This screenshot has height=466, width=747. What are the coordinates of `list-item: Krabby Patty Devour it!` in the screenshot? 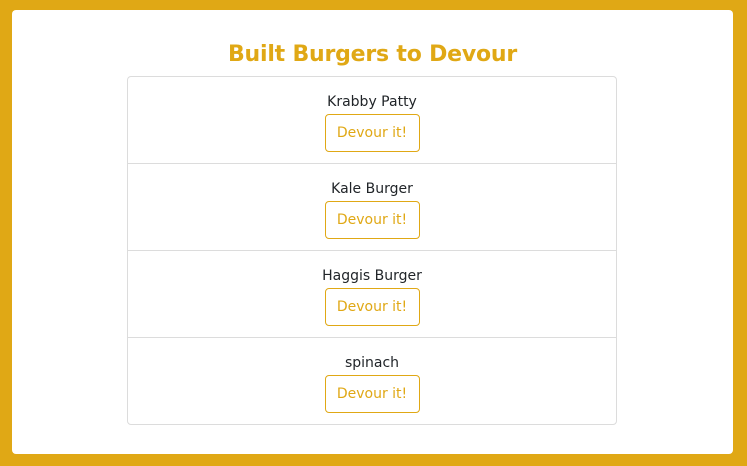 It's located at (372, 120).